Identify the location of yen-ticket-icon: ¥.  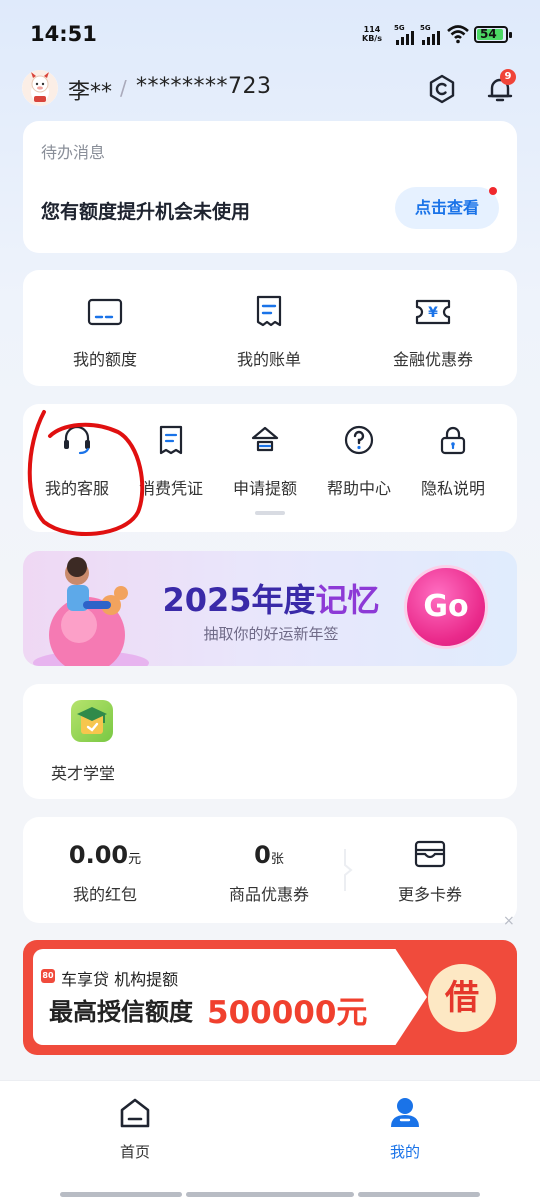
(433, 312).